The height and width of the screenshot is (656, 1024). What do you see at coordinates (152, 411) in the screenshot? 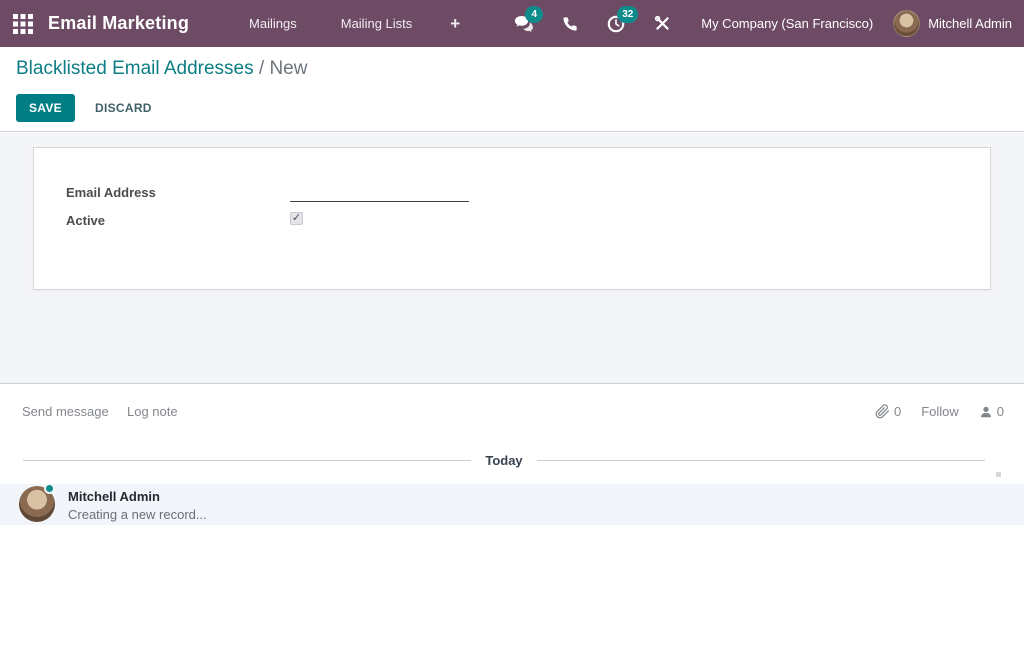
I see `log-note-button: Log note` at bounding box center [152, 411].